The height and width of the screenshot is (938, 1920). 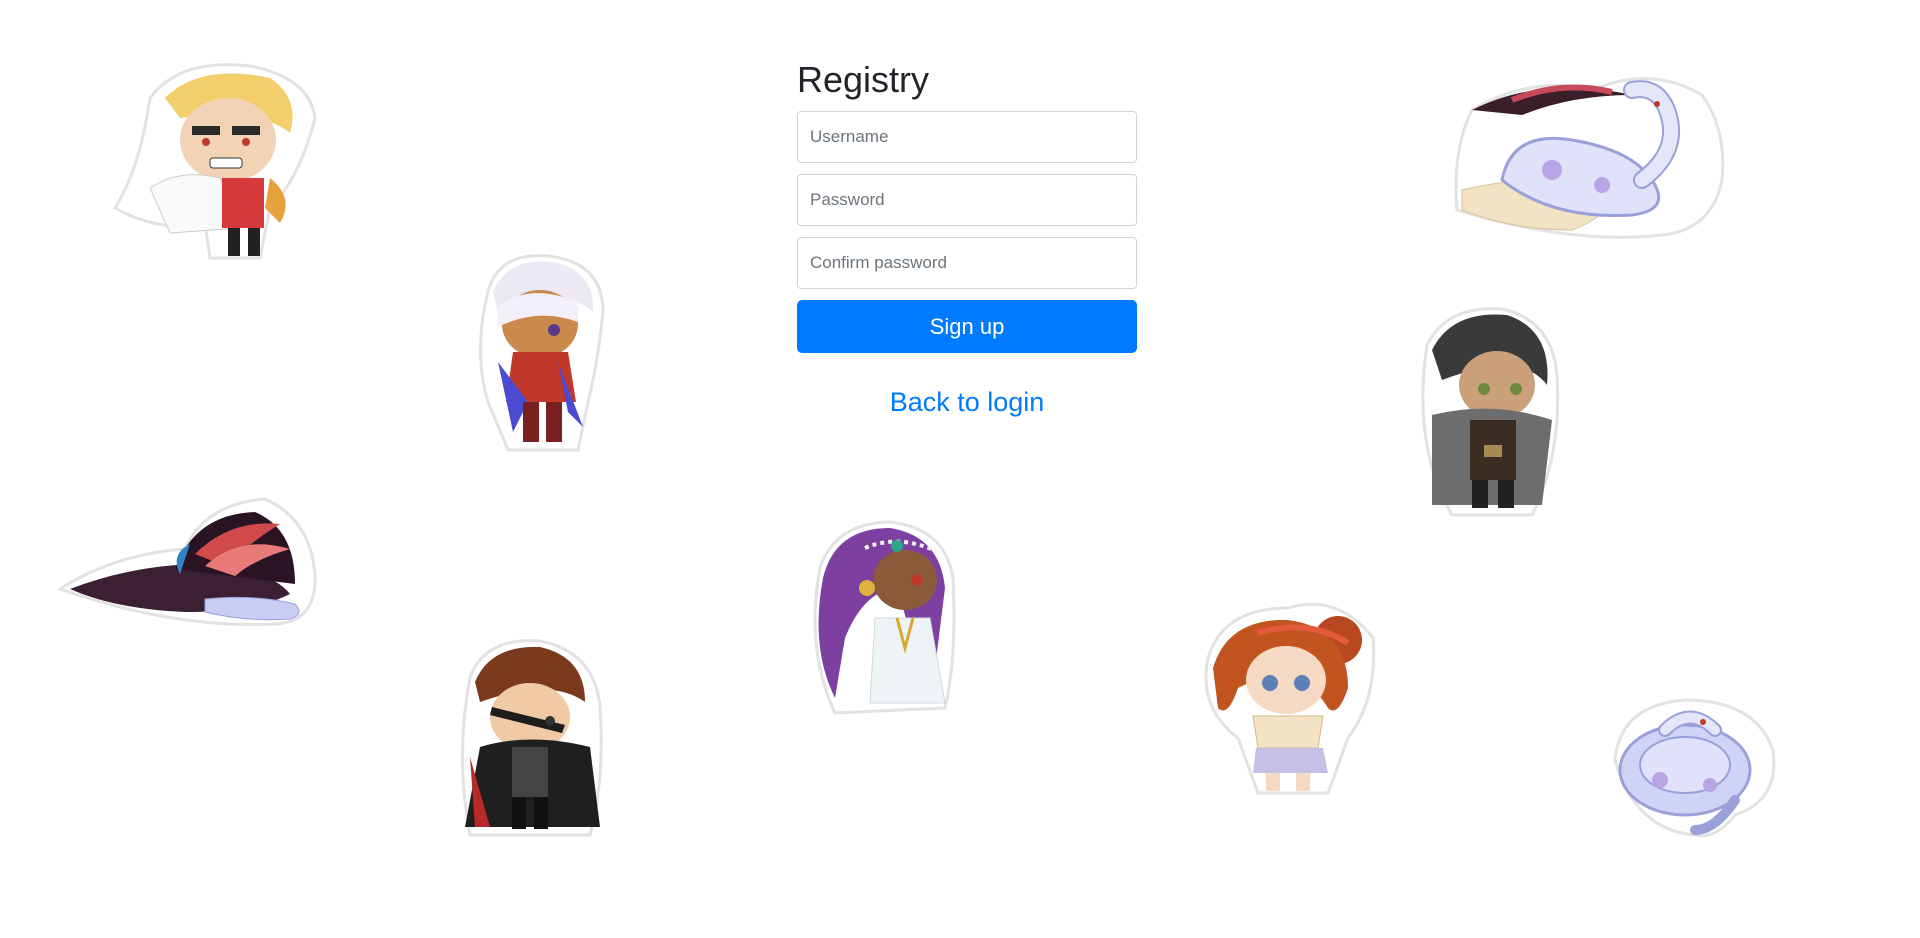 What do you see at coordinates (881, 616) in the screenshot?
I see `chibi-purple-hair-sorceress-sticker` at bounding box center [881, 616].